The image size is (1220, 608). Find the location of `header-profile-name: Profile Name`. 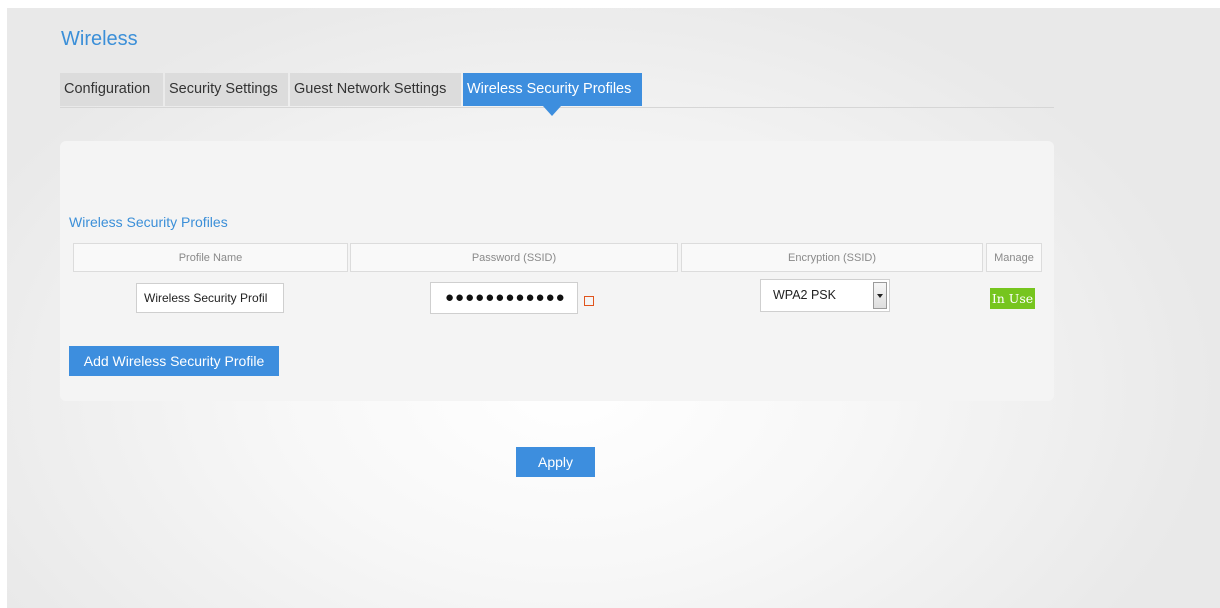

header-profile-name: Profile Name is located at coordinates (210, 257).